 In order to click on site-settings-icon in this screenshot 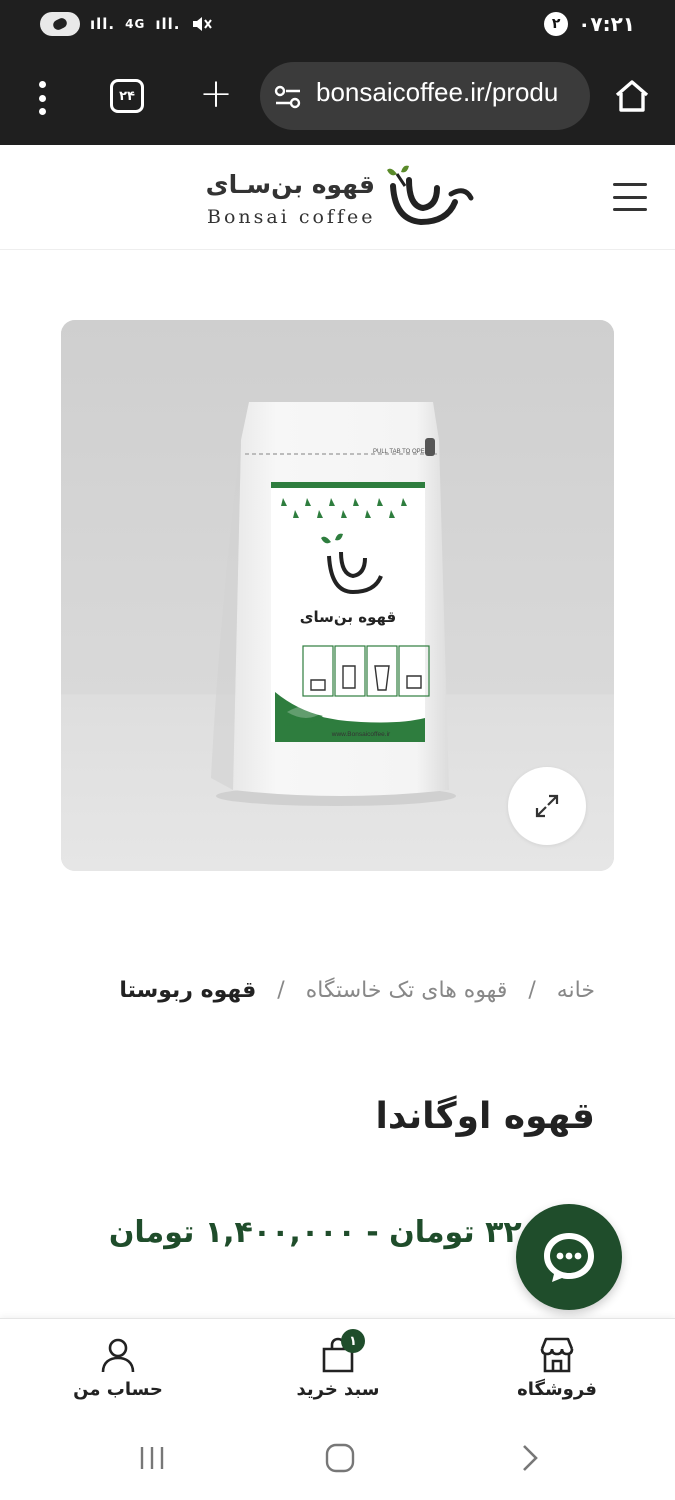, I will do `click(288, 97)`.